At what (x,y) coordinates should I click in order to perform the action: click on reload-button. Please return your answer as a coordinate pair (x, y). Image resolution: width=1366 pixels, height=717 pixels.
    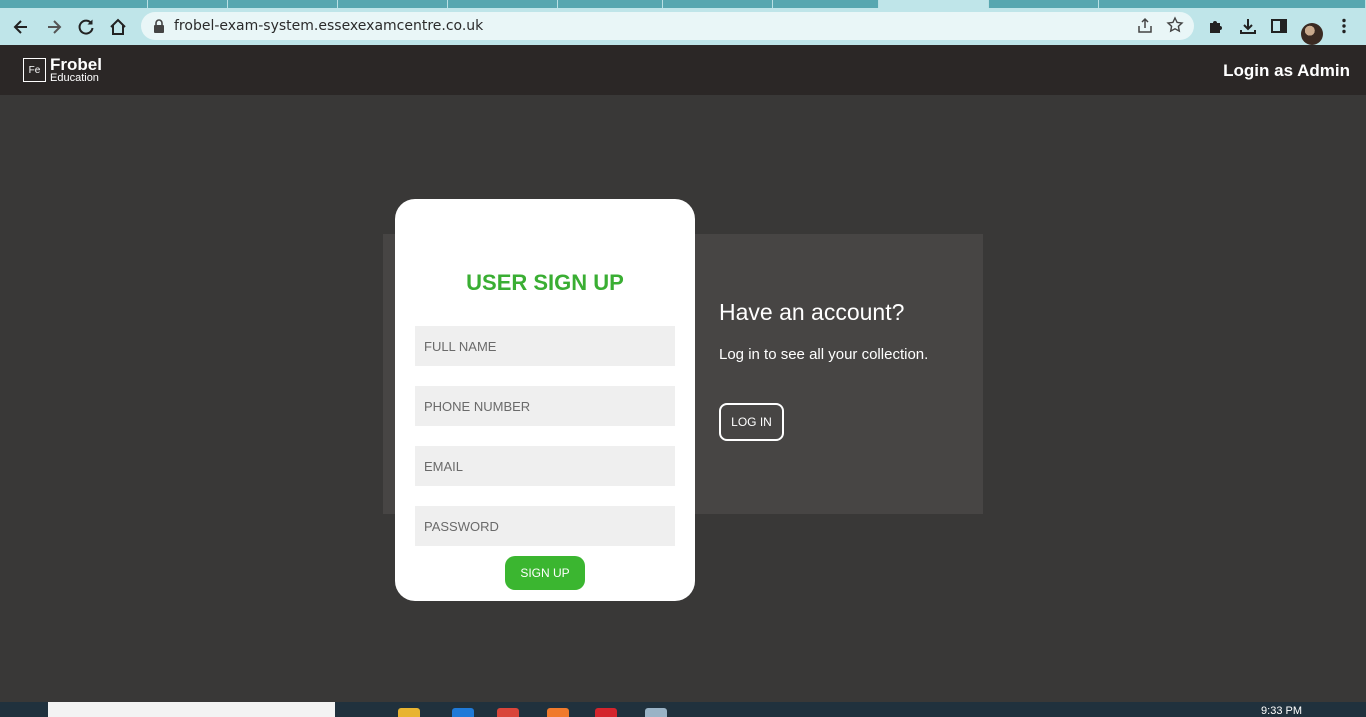
    Looking at the image, I should click on (86, 27).